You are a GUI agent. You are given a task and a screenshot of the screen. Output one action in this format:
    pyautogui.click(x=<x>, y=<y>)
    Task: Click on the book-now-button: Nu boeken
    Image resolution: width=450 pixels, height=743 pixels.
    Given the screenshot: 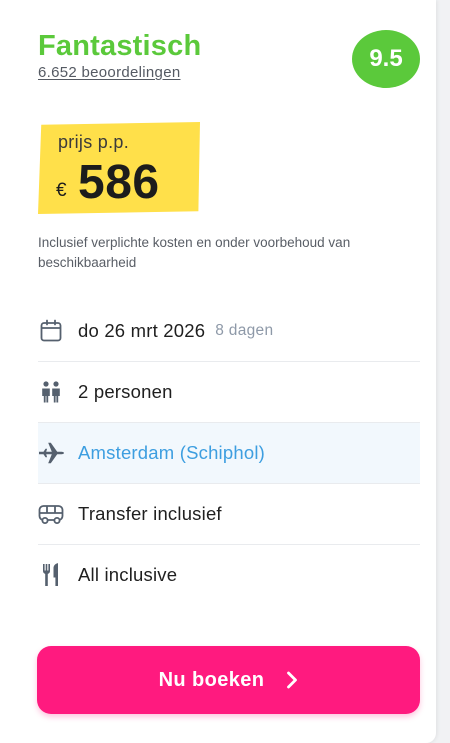 What is the action you would take?
    pyautogui.click(x=228, y=680)
    